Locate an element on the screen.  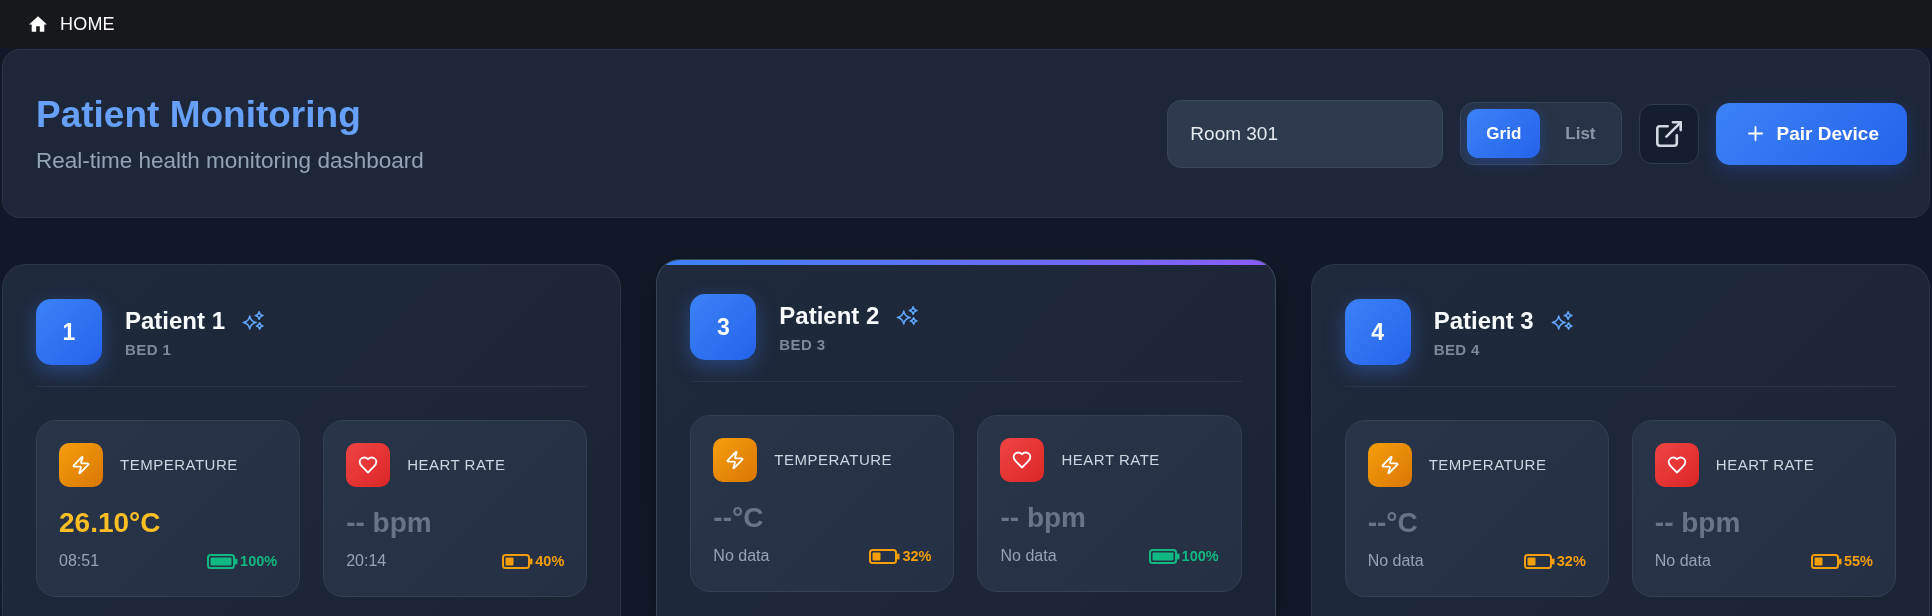
bed-label: BED 4 is located at coordinates (1456, 349).